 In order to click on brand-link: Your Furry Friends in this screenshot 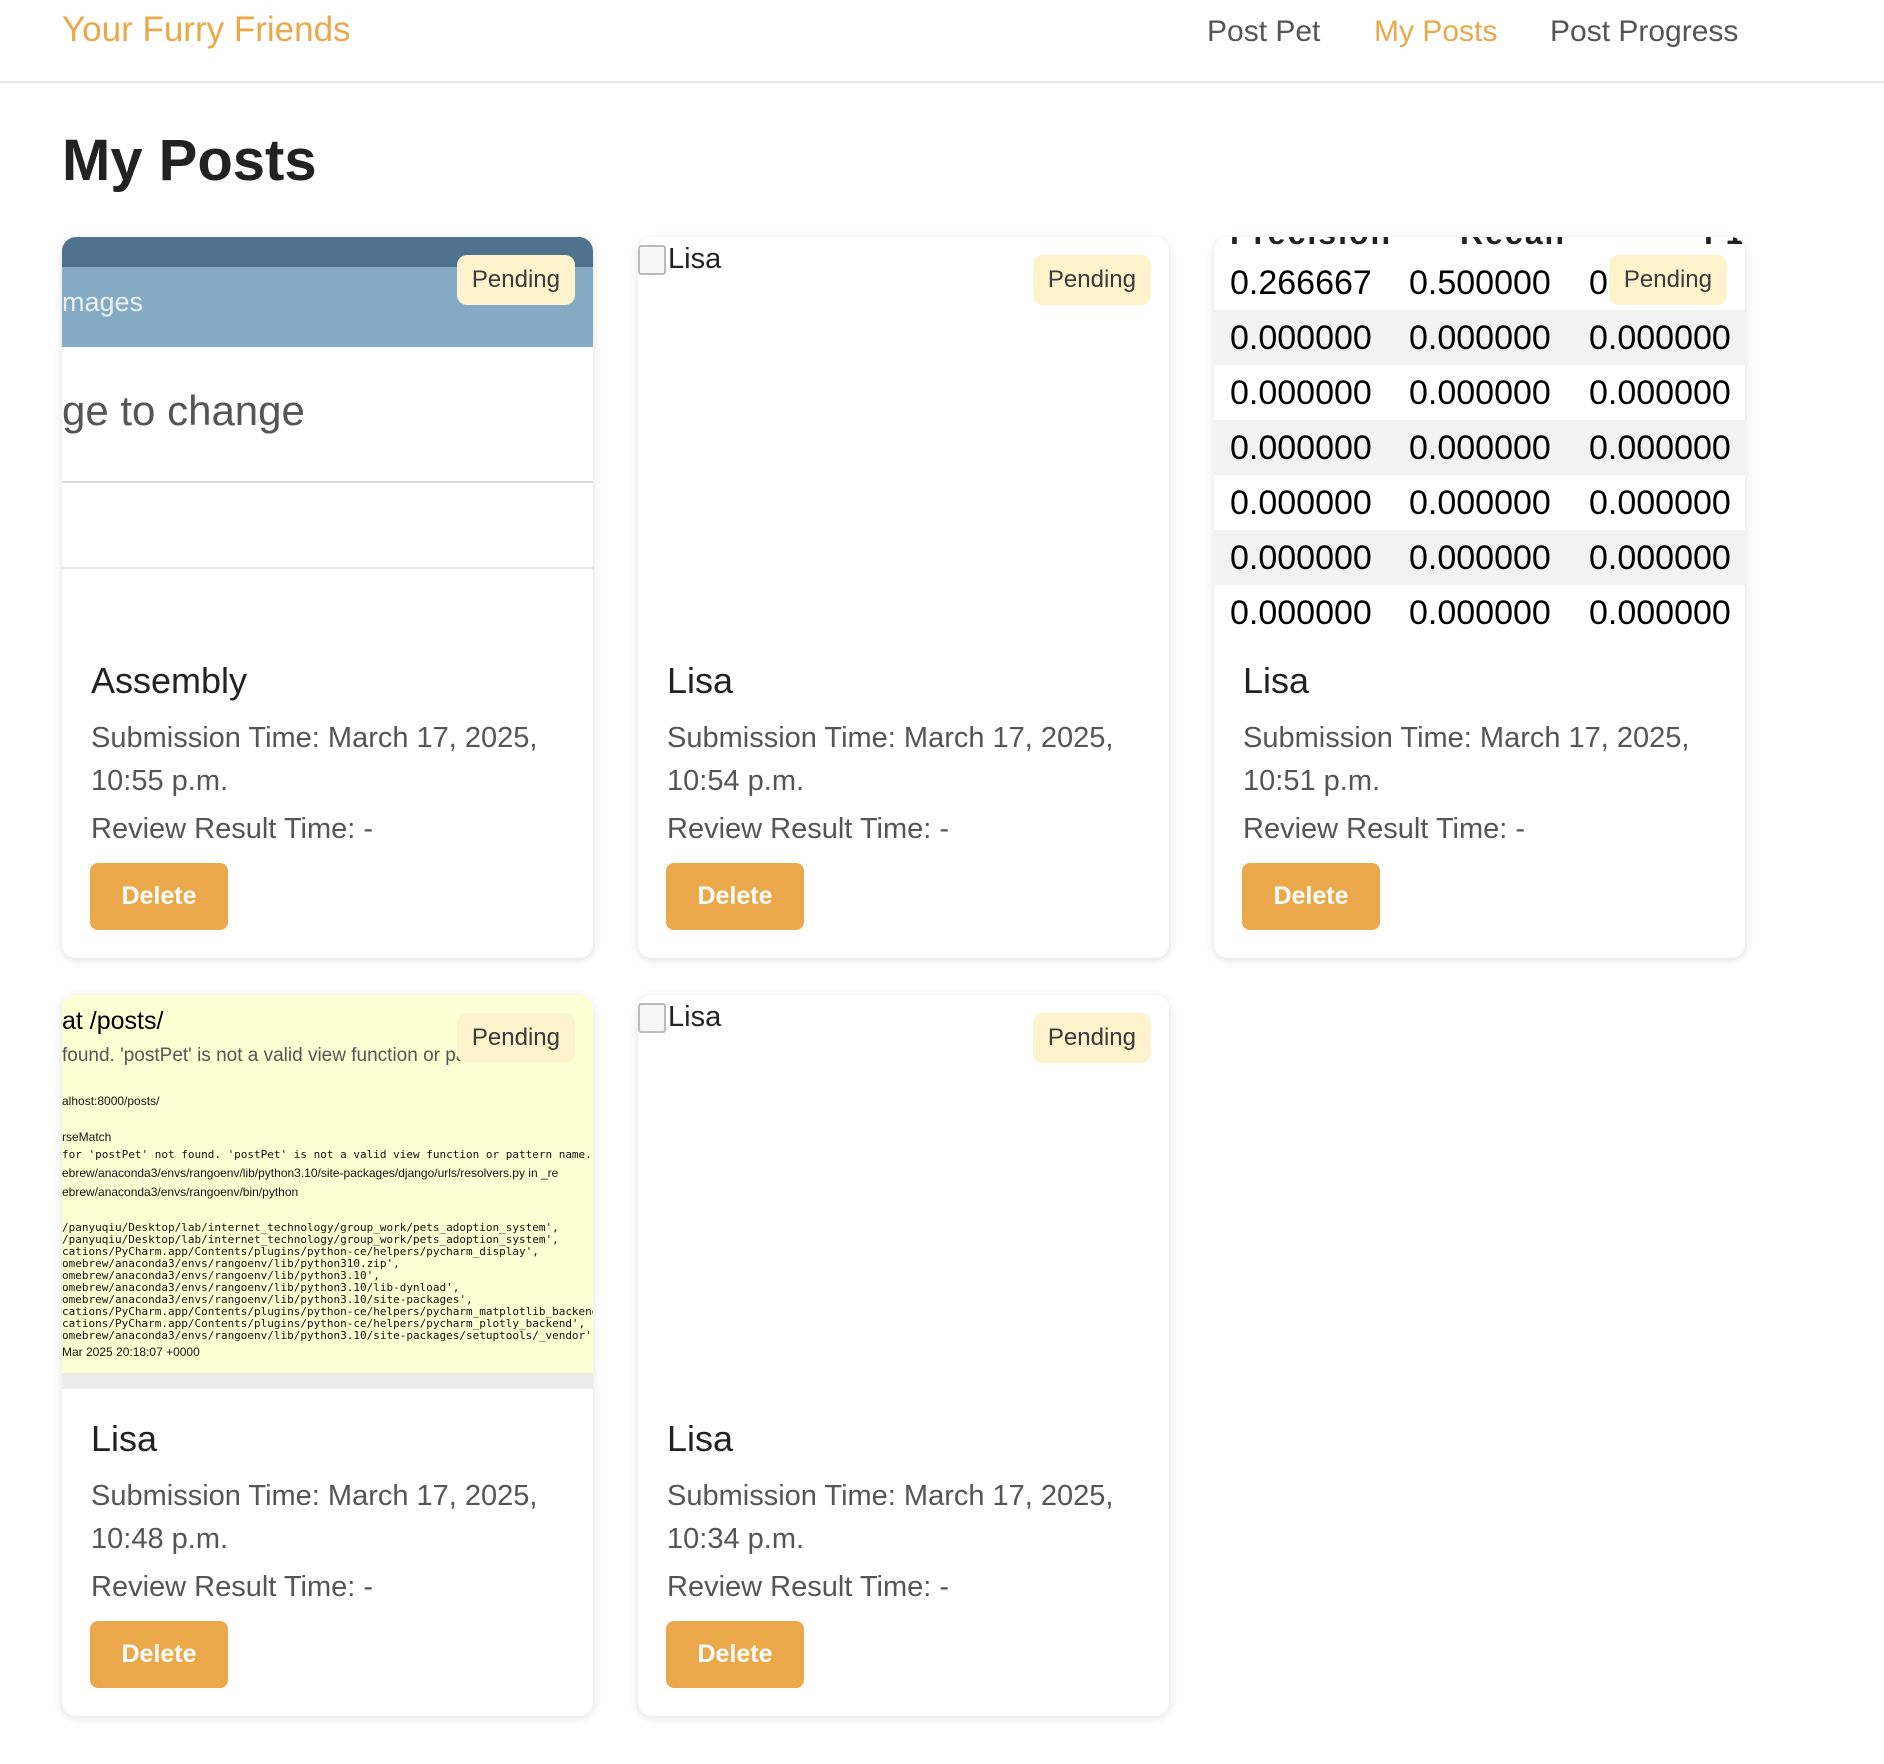, I will do `click(206, 30)`.